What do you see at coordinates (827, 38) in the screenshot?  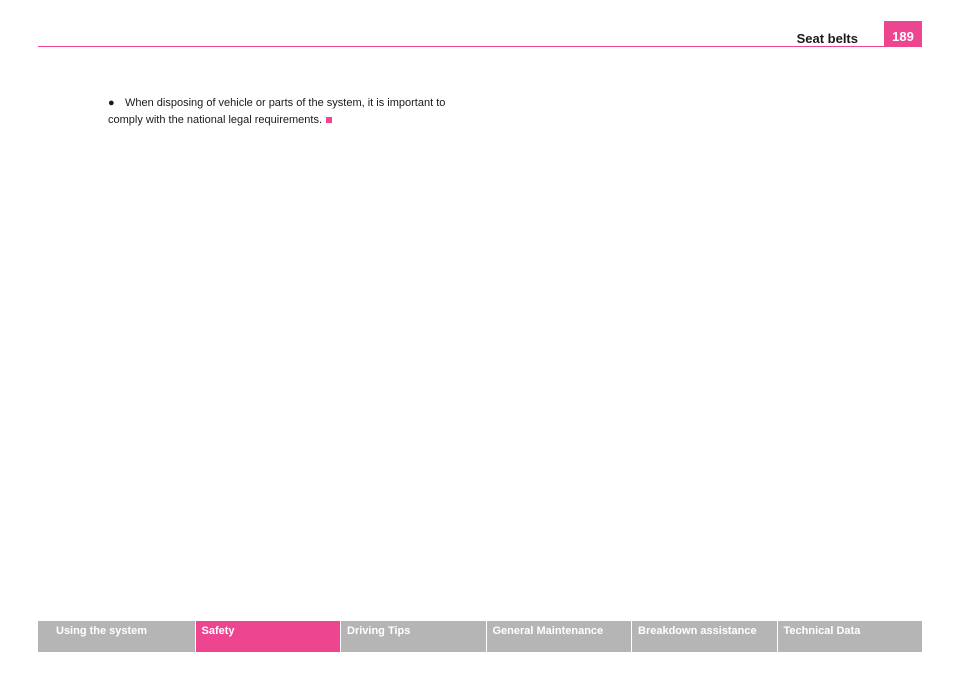 I see `section-title: Seat belts` at bounding box center [827, 38].